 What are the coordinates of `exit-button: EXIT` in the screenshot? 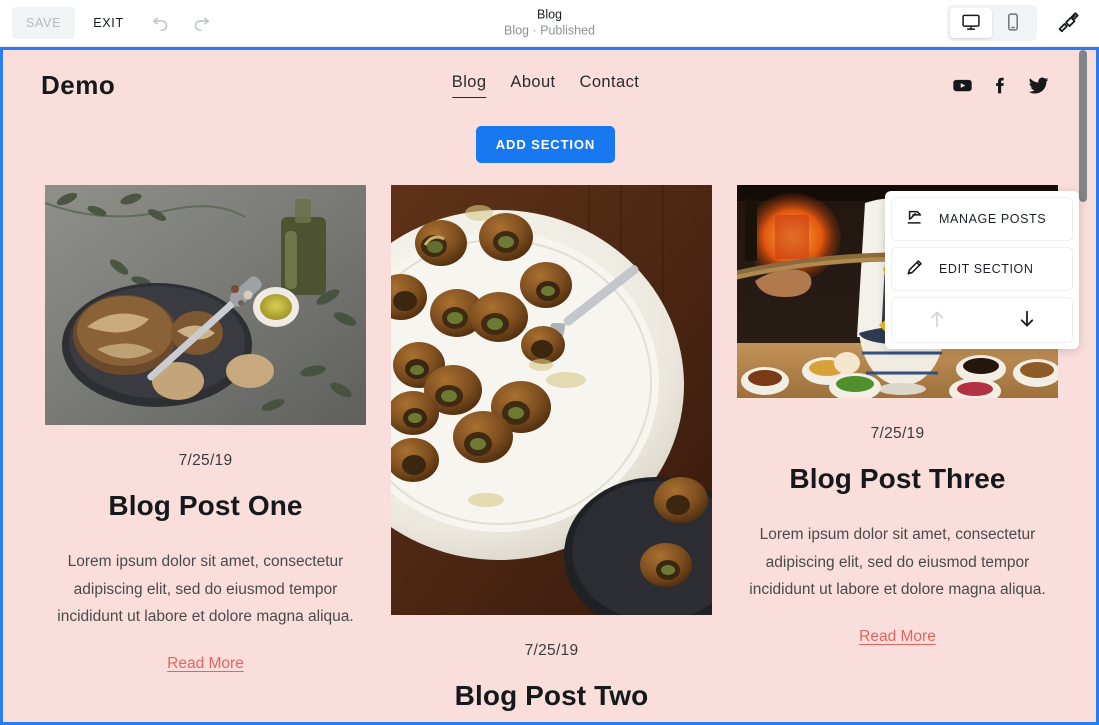 It's located at (108, 23).